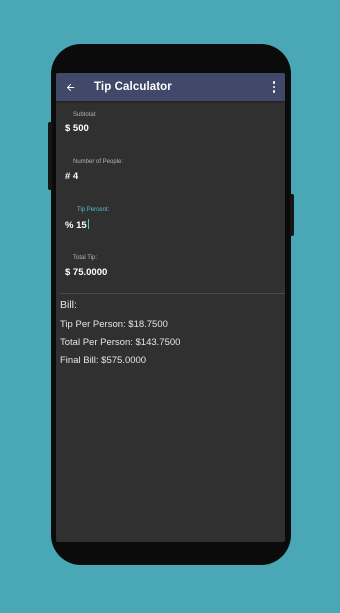 Image resolution: width=340 pixels, height=613 pixels. I want to click on subtotal-label: Subtotal:, so click(85, 115).